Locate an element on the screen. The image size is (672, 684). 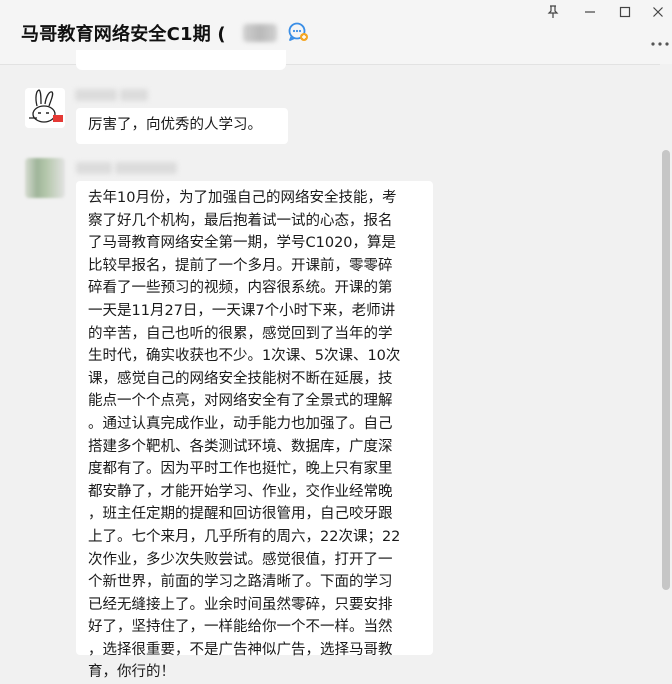
scrollbar-thumb is located at coordinates (666, 370).